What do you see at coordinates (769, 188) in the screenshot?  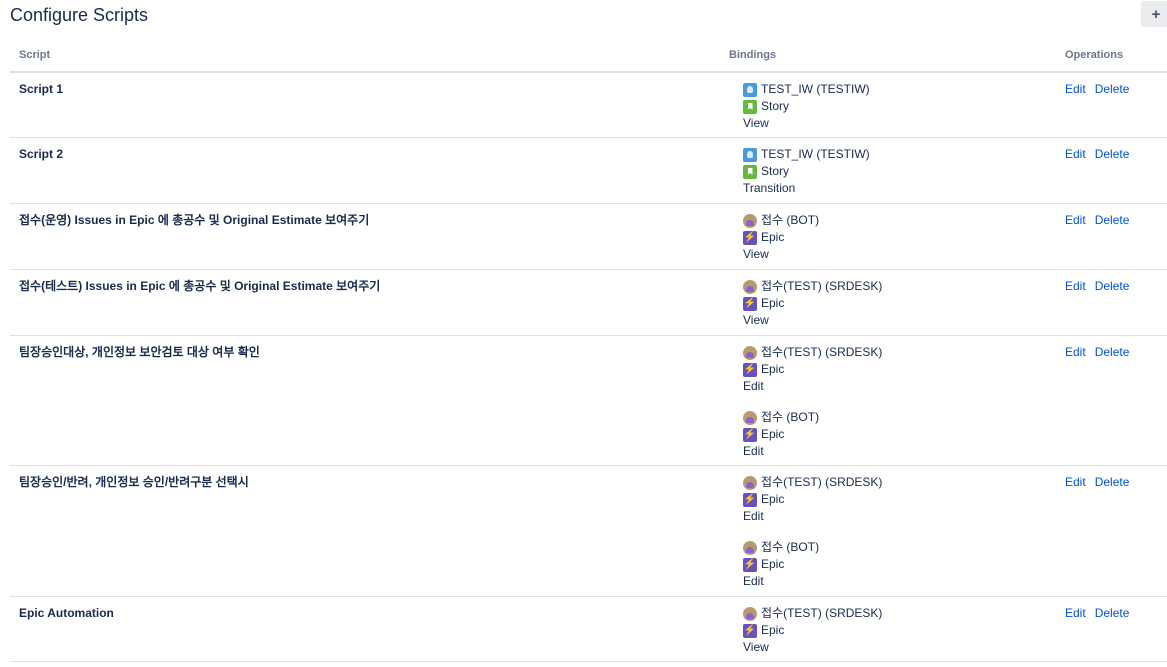 I see `binding-action: Transition` at bounding box center [769, 188].